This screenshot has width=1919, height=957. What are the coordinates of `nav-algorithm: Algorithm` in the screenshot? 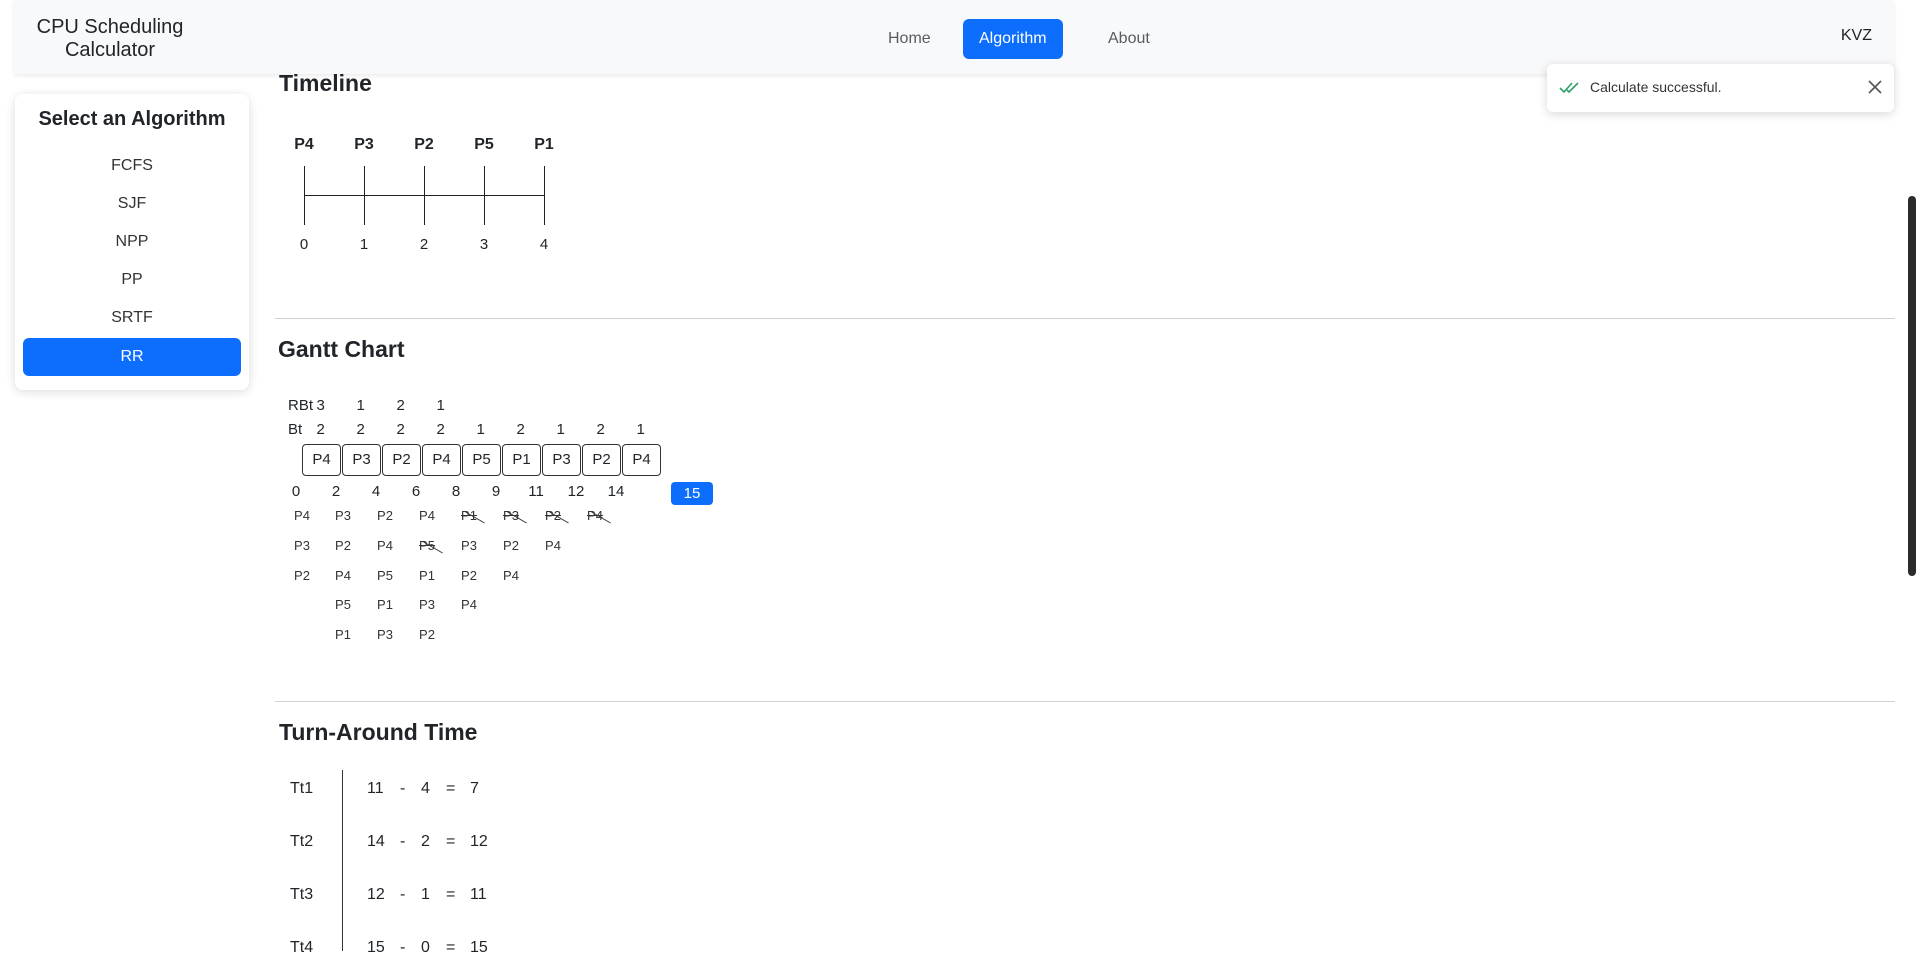 It's located at (1013, 39).